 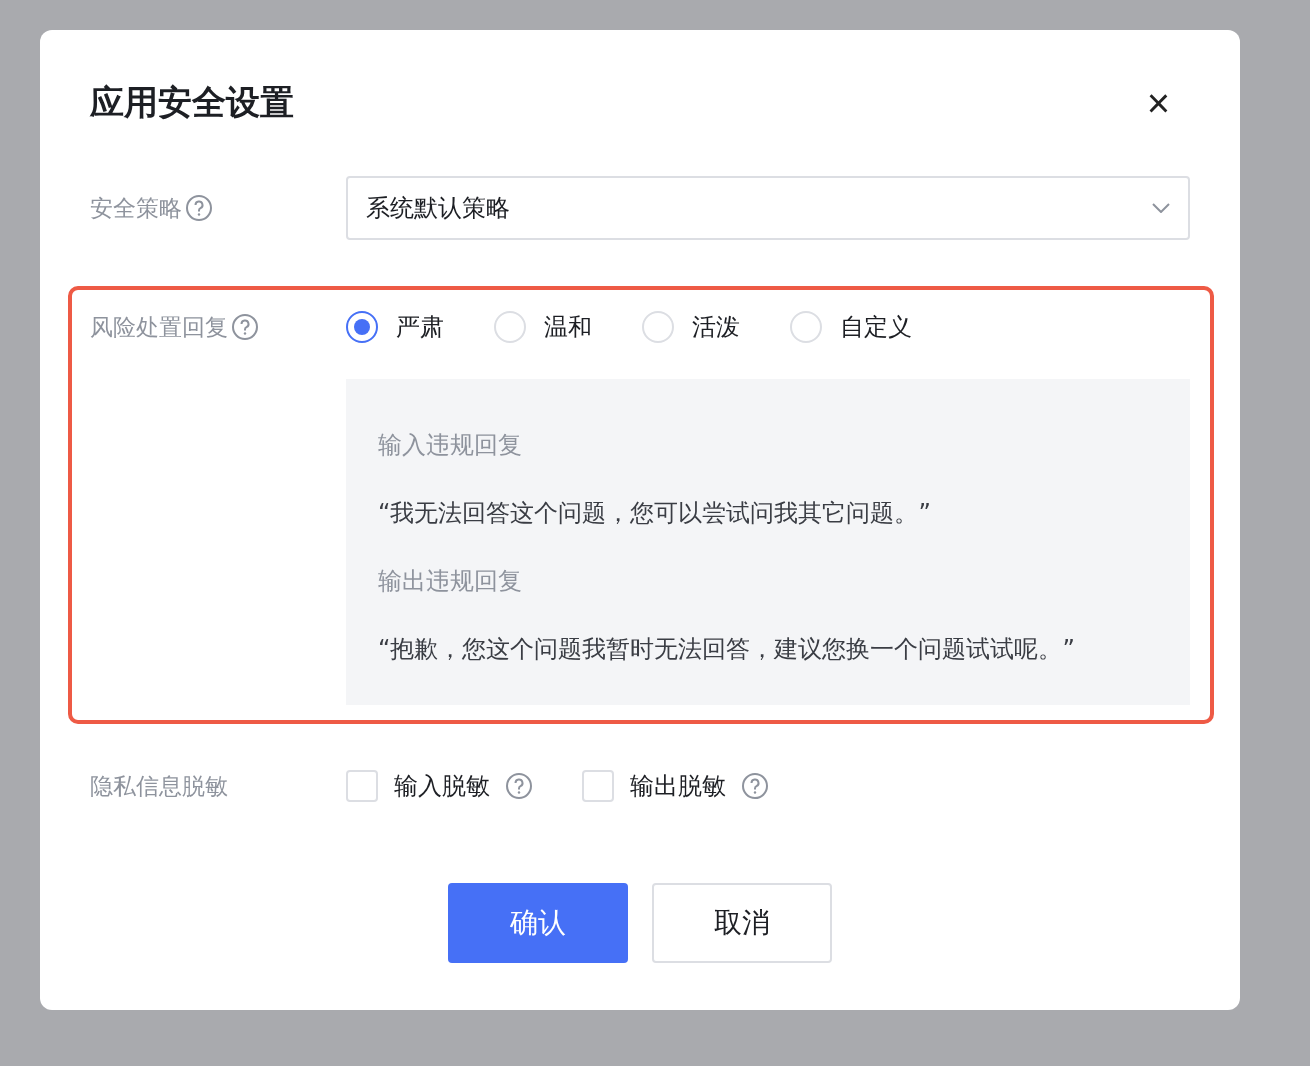 What do you see at coordinates (716, 327) in the screenshot?
I see `radio-label: 活泼` at bounding box center [716, 327].